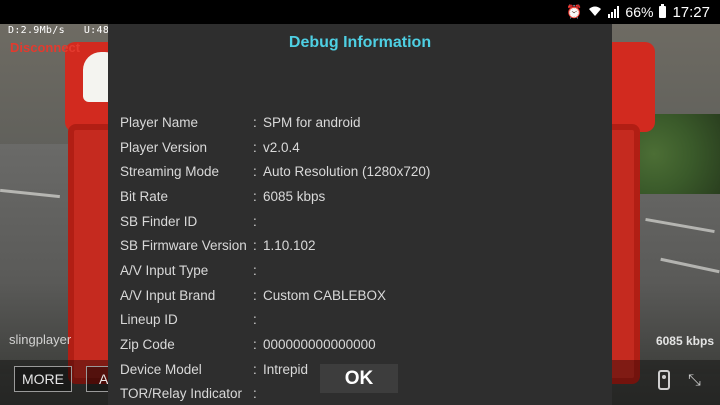  I want to click on disconnect-button: Disconnect, so click(45, 47).